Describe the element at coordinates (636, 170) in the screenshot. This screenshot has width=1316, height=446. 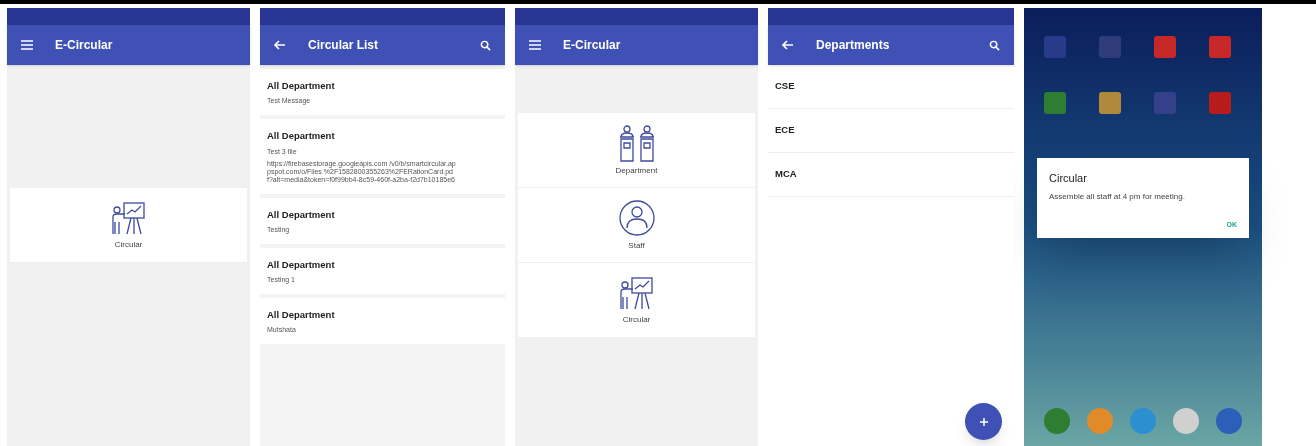
I see `tile-label: Department` at that location.